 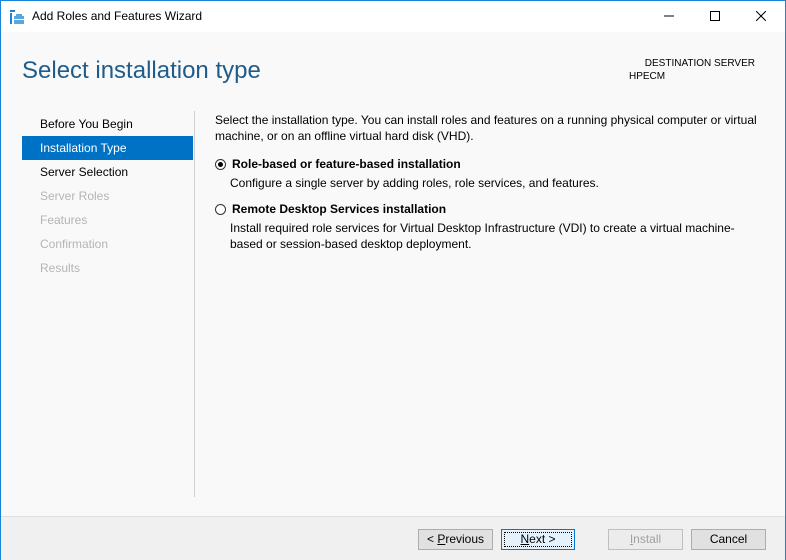 I want to click on maximize-icon, so click(x=715, y=16).